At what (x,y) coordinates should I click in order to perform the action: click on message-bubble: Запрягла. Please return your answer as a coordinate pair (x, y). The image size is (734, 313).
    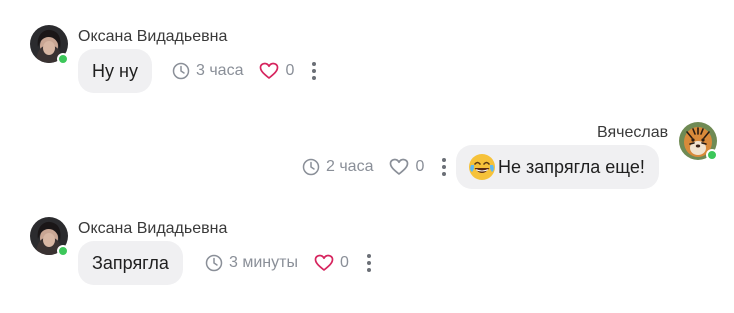
    Looking at the image, I should click on (130, 263).